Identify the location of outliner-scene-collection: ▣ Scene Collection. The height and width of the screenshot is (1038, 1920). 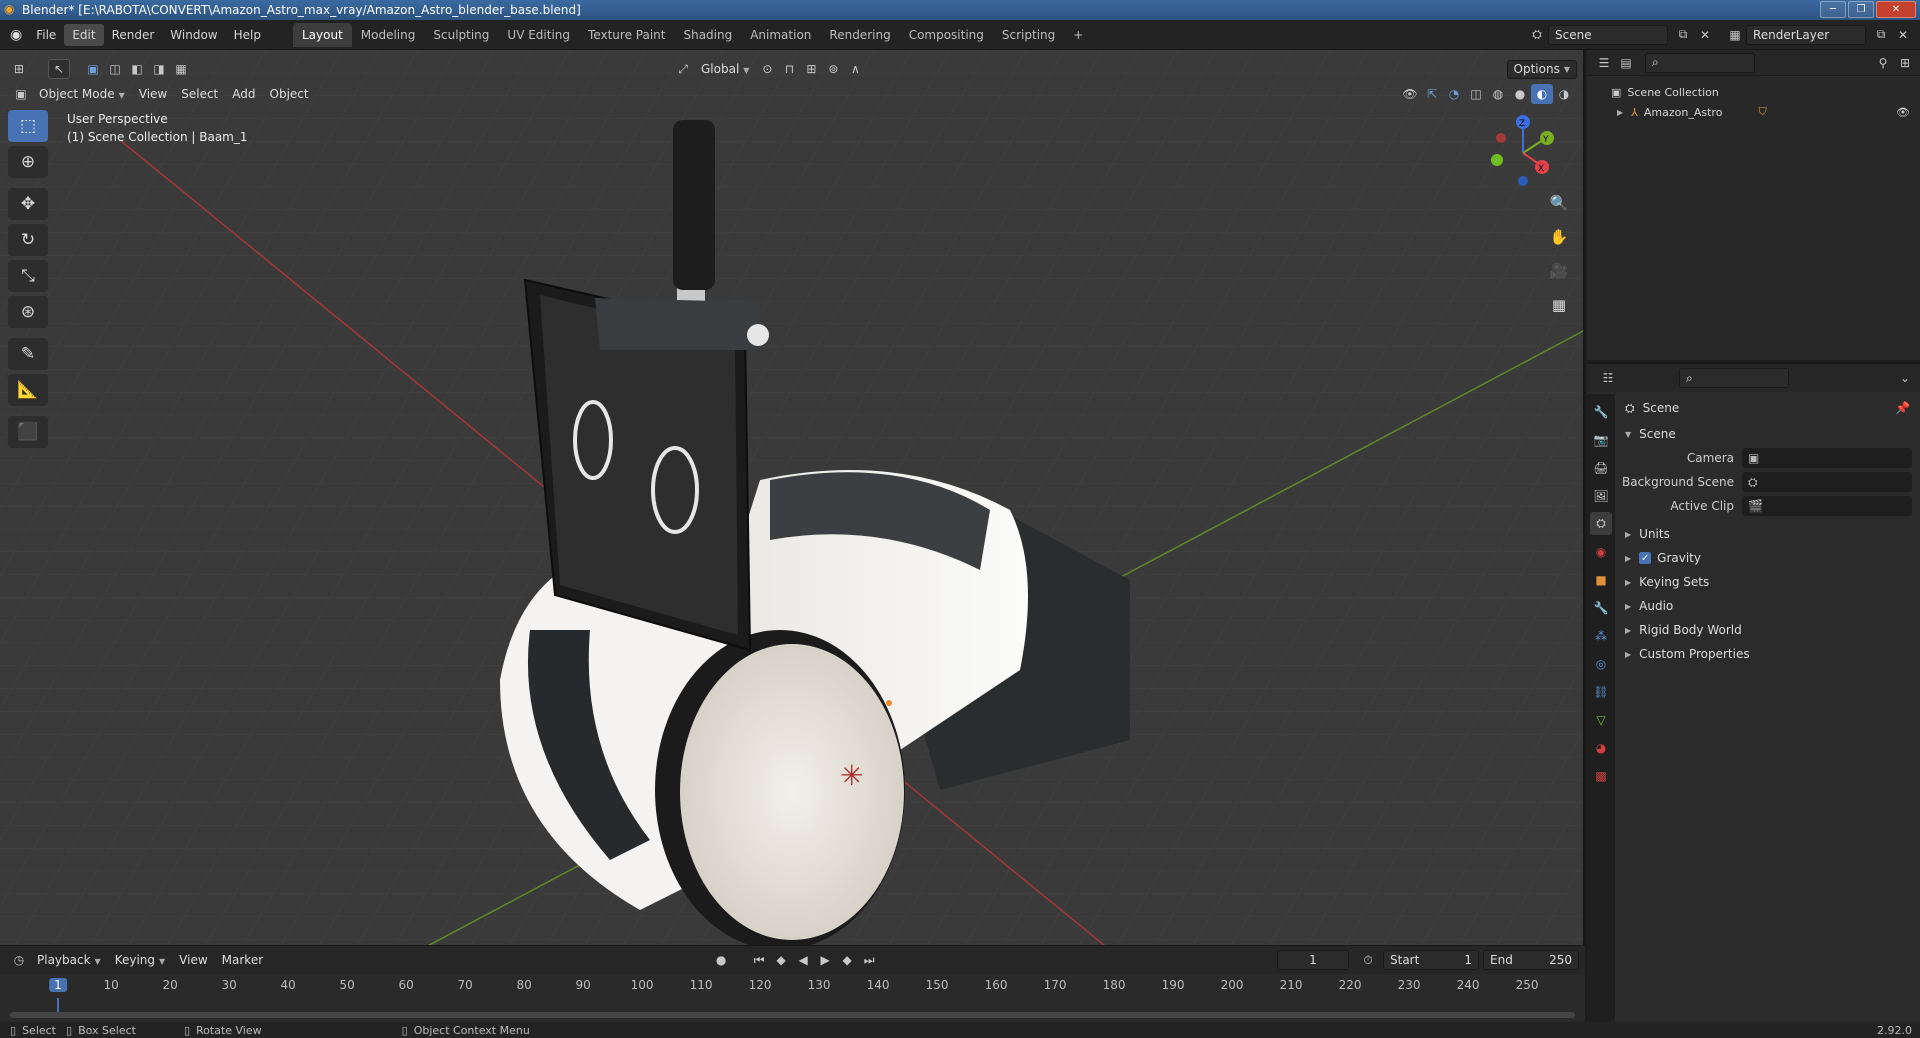
(1753, 92).